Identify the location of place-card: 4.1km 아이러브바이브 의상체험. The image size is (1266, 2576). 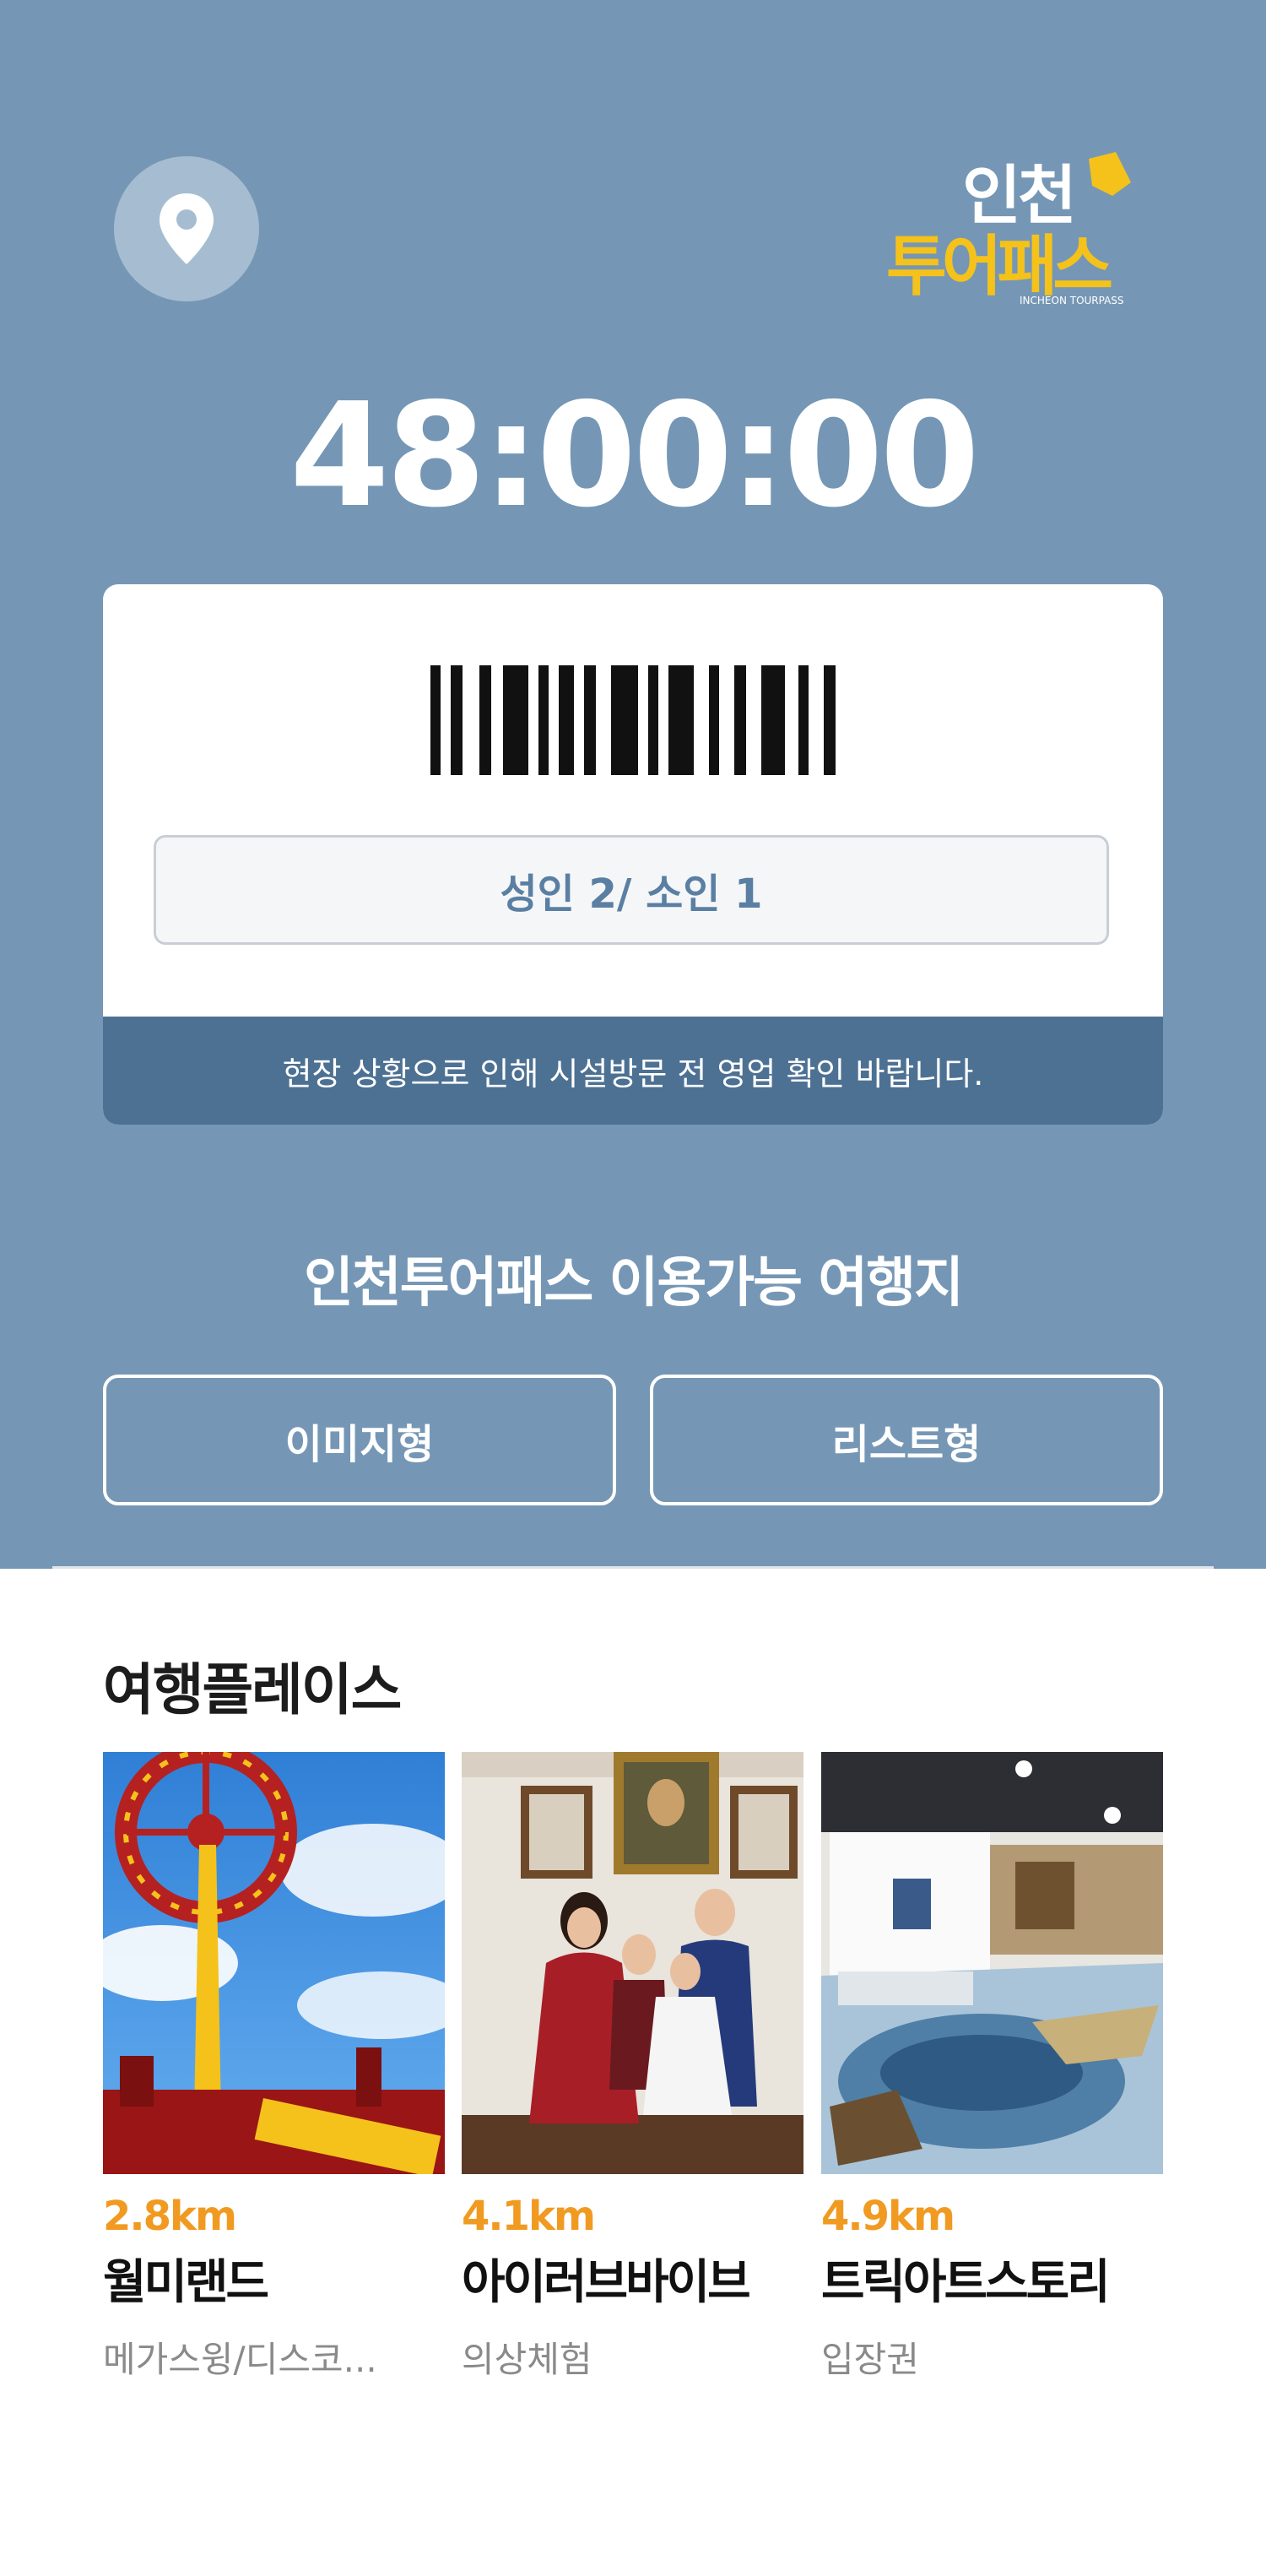
(632, 2067).